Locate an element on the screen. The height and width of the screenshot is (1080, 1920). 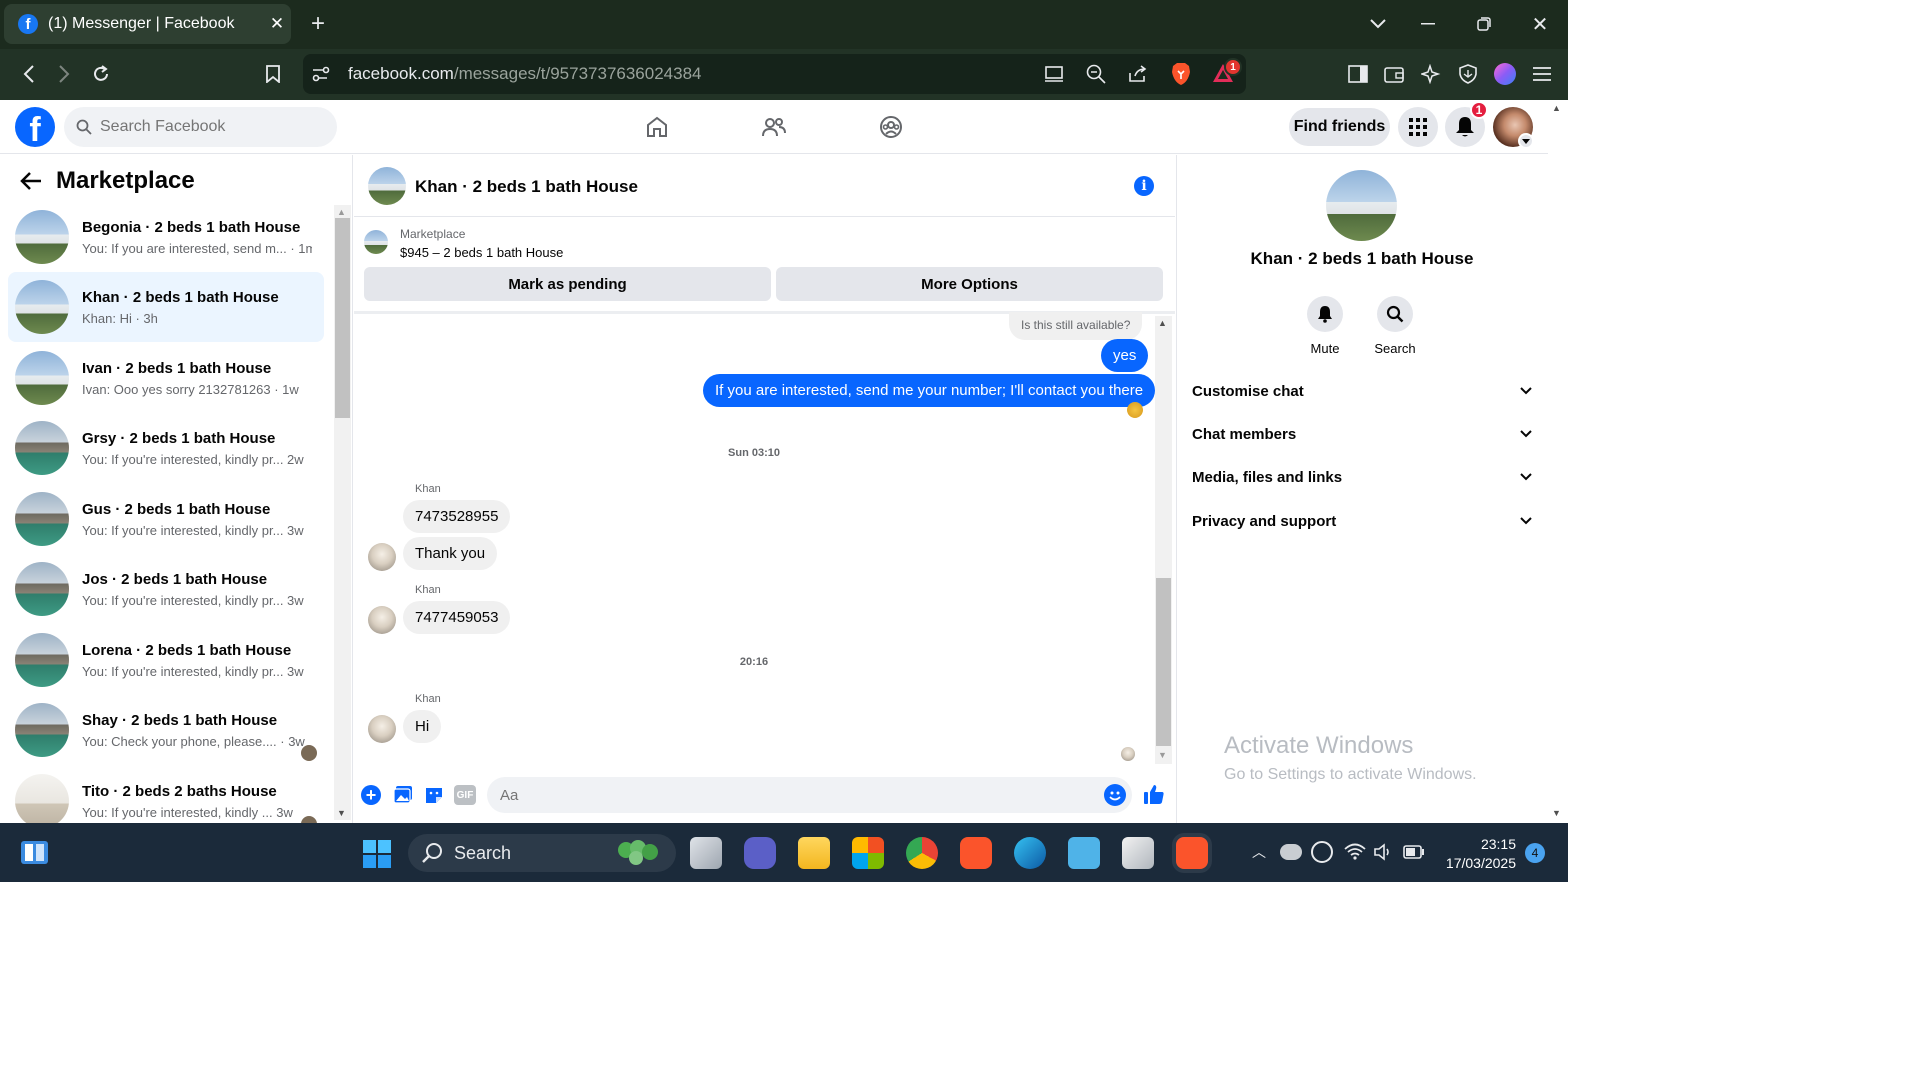
message-input is located at coordinates (767, 795).